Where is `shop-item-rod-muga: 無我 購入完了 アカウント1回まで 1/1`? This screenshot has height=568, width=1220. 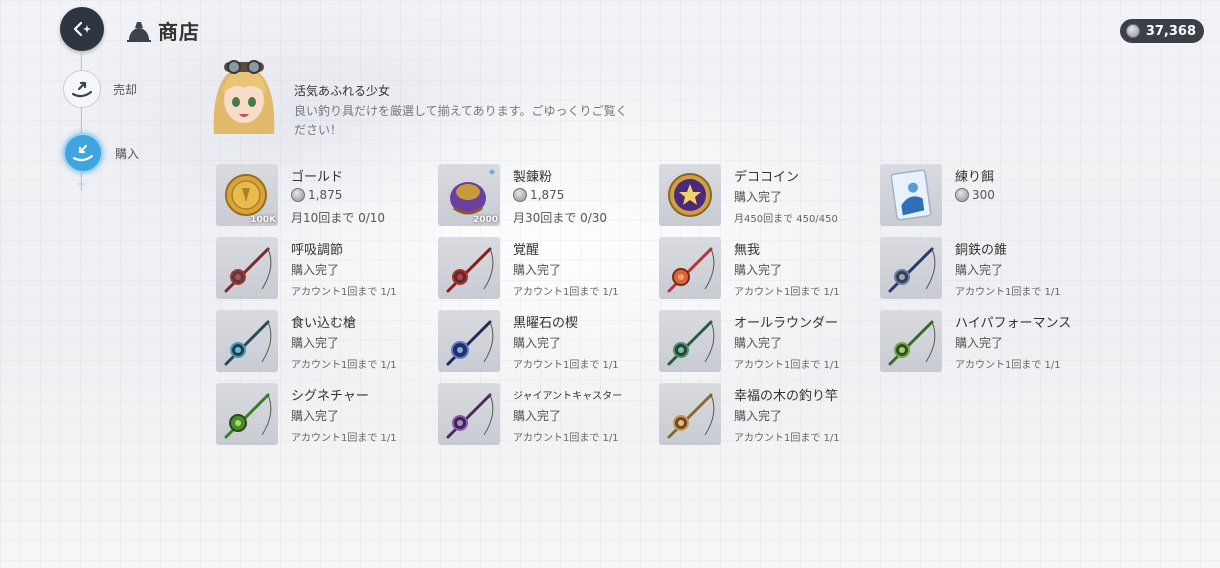 shop-item-rod-muga: 無我 購入完了 アカウント1回まで 1/1 is located at coordinates (764, 269).